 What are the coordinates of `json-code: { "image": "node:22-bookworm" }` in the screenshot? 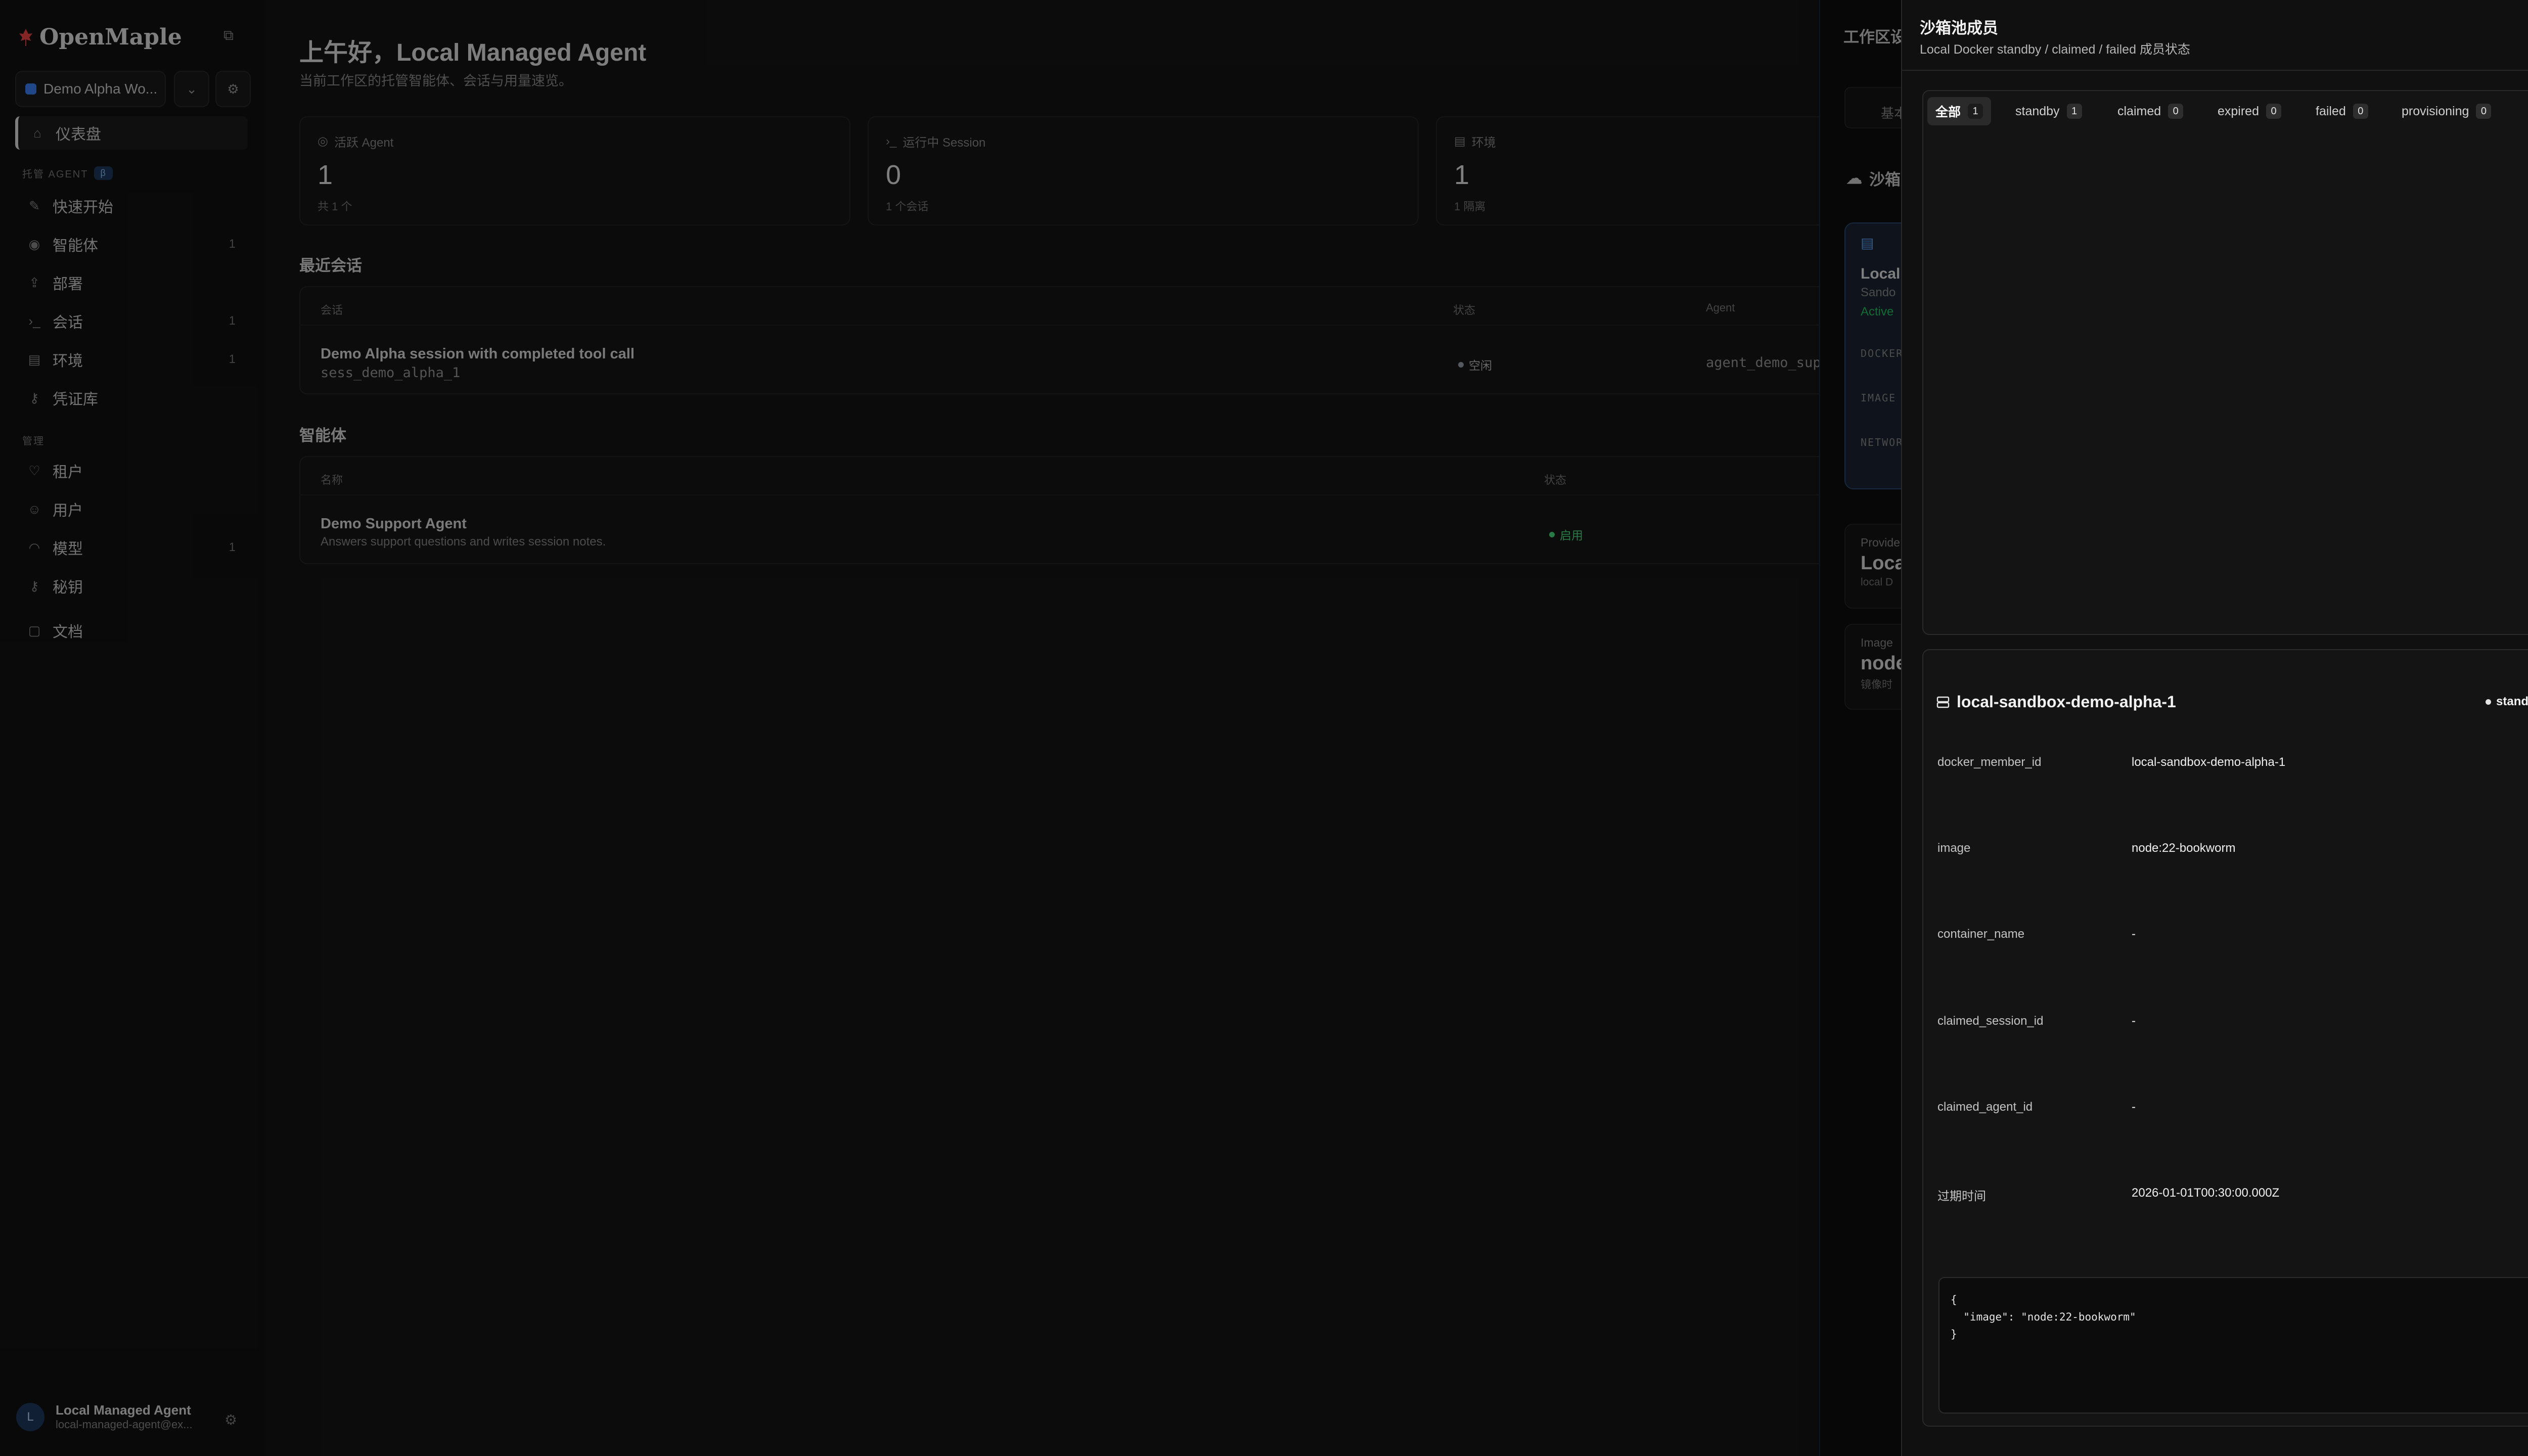 It's located at (2044, 1317).